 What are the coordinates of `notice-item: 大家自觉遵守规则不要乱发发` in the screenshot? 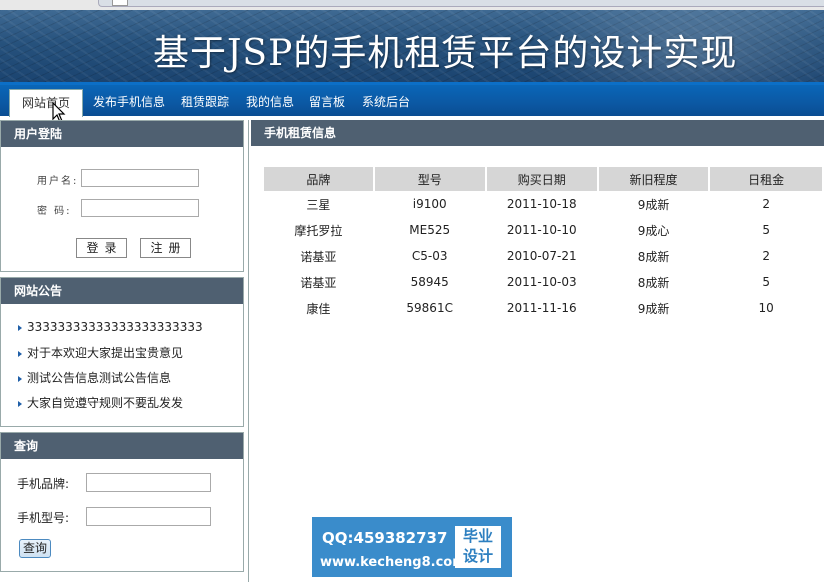 It's located at (100, 402).